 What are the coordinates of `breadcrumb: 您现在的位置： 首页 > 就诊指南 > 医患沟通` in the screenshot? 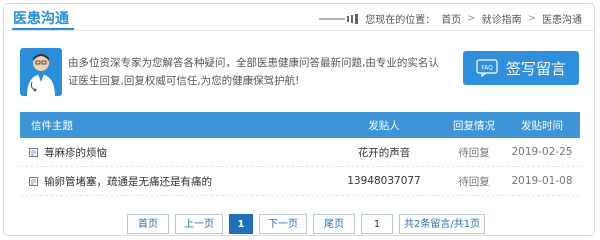 It's located at (450, 18).